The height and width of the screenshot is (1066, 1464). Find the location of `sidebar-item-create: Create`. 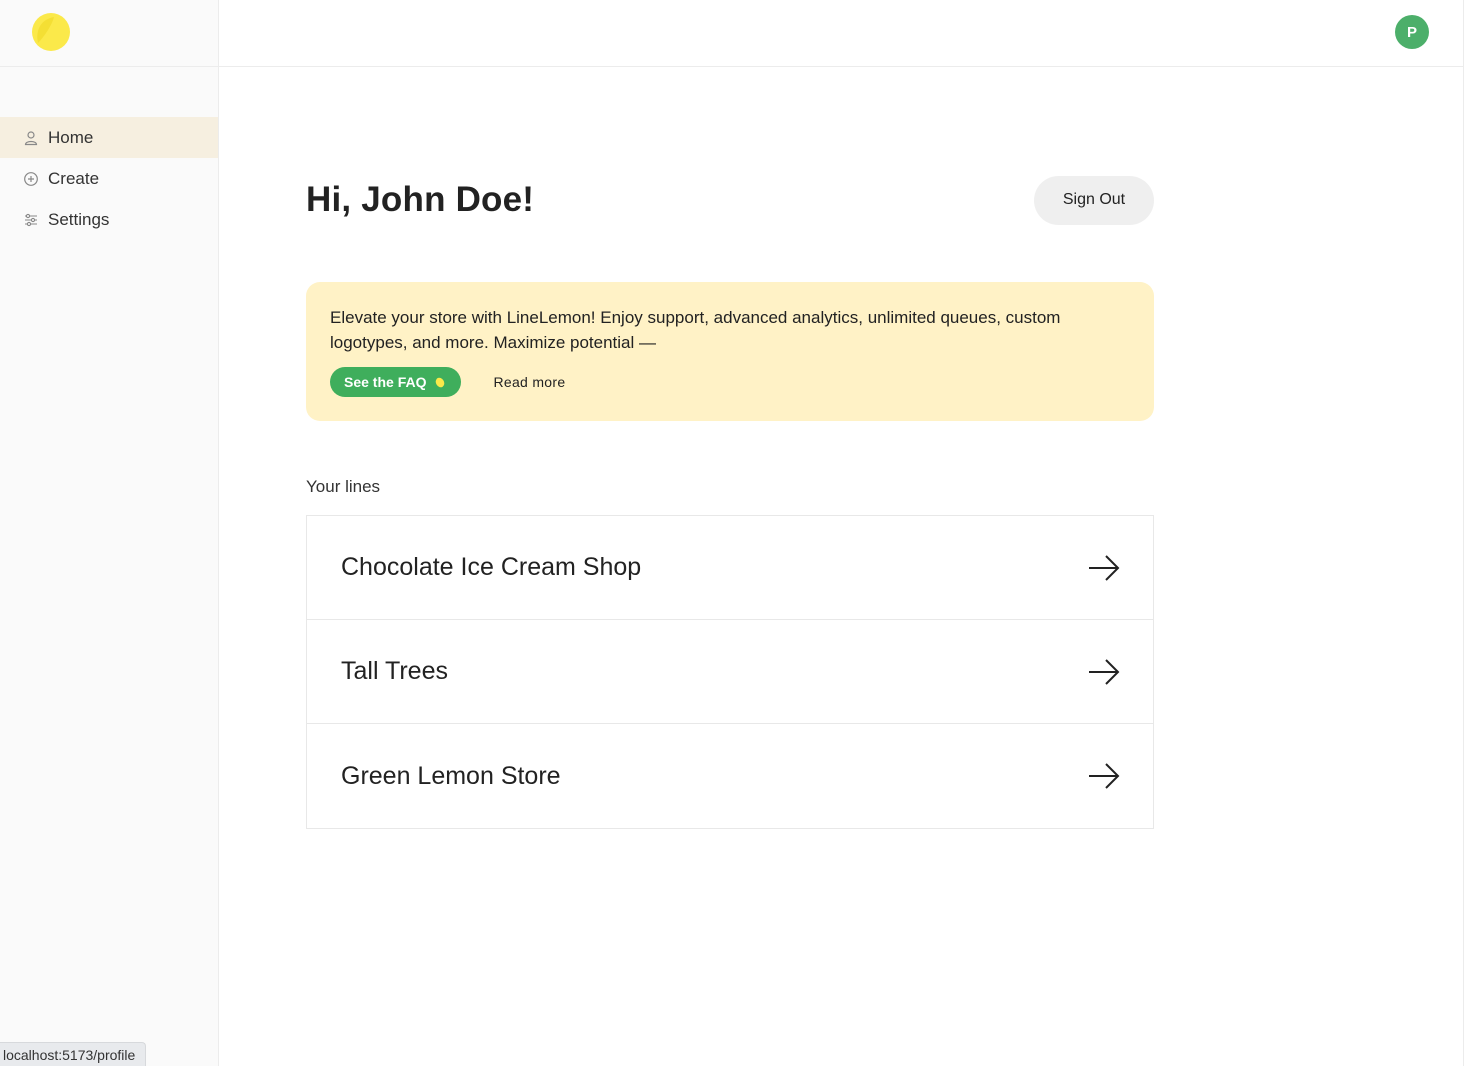

sidebar-item-create: Create is located at coordinates (109, 178).